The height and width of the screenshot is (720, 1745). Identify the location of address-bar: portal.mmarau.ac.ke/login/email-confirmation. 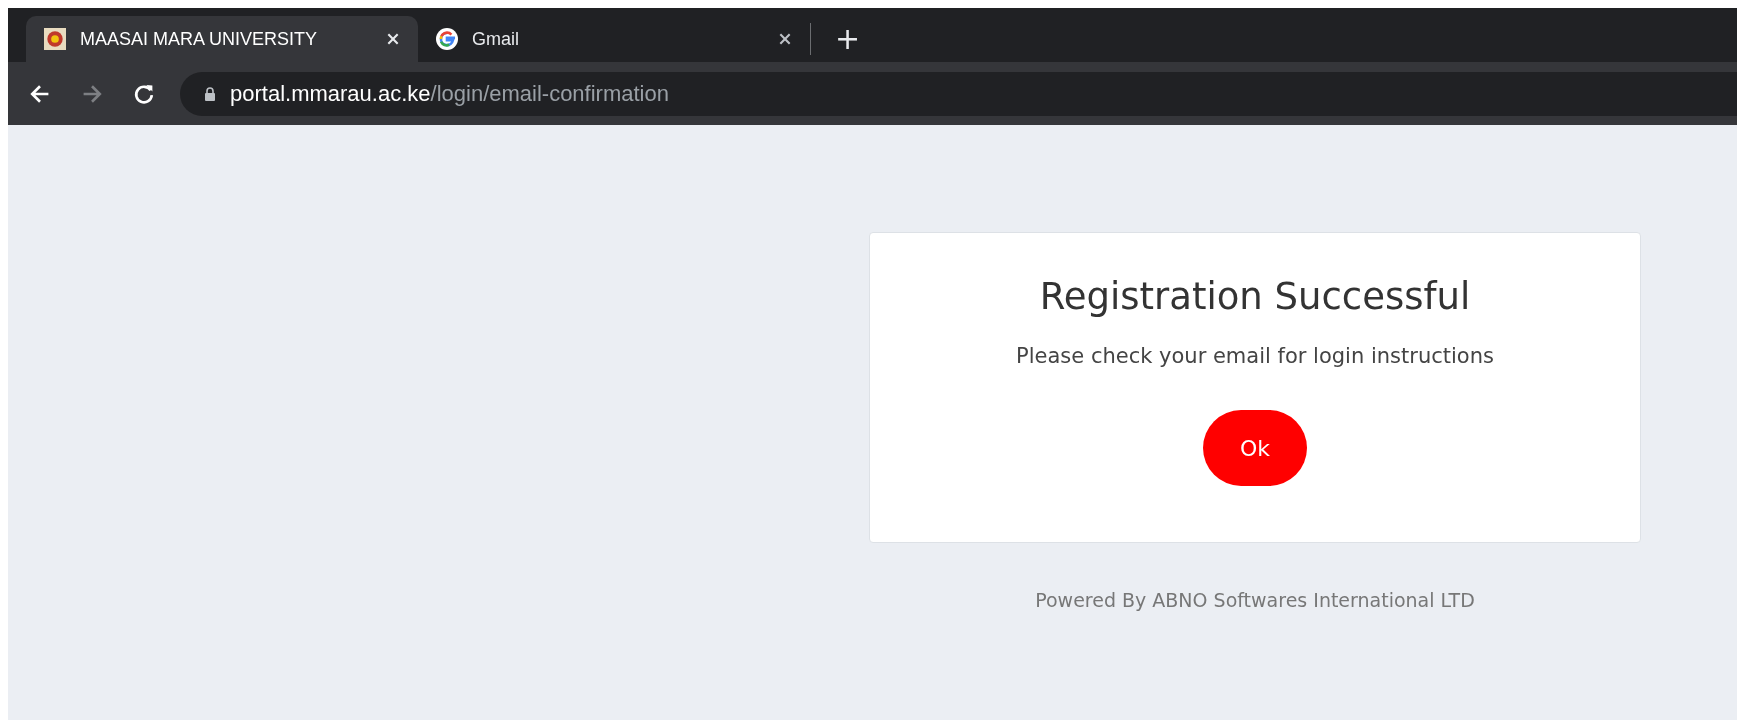
(958, 93).